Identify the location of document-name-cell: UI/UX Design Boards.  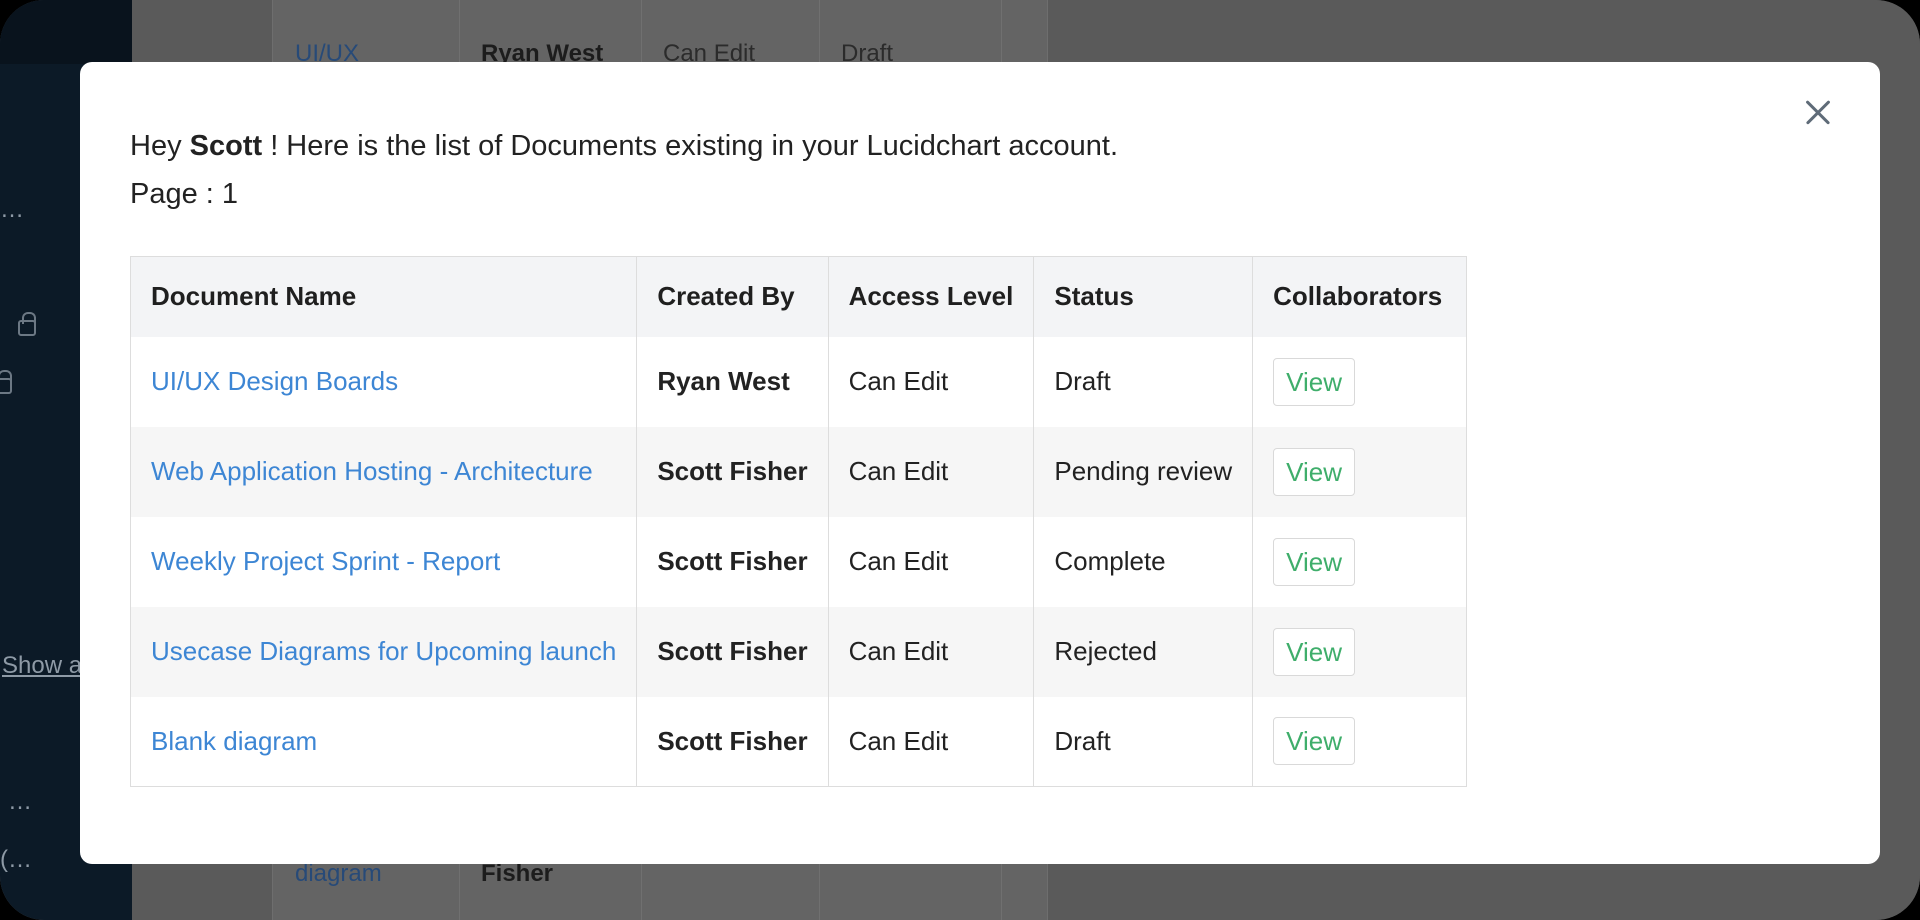
(384, 381).